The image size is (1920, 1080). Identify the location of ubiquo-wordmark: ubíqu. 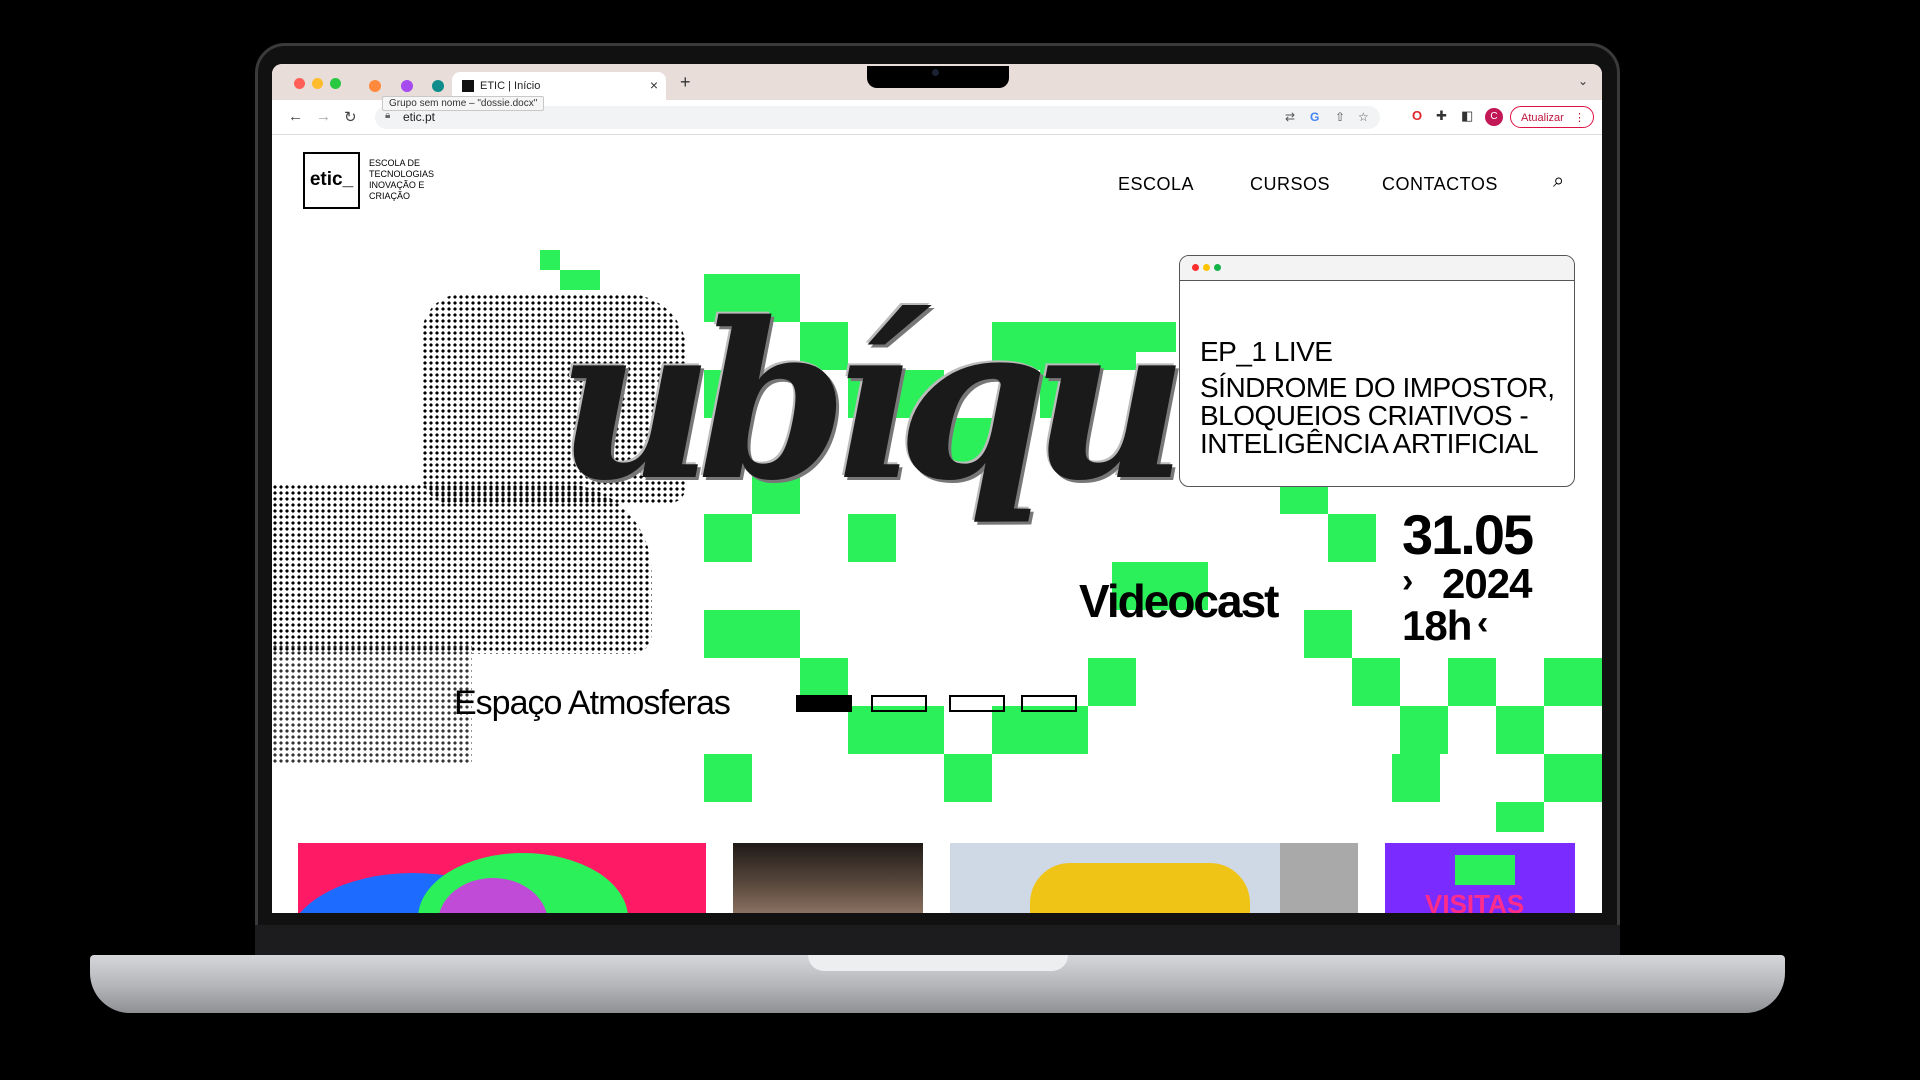
(872, 401).